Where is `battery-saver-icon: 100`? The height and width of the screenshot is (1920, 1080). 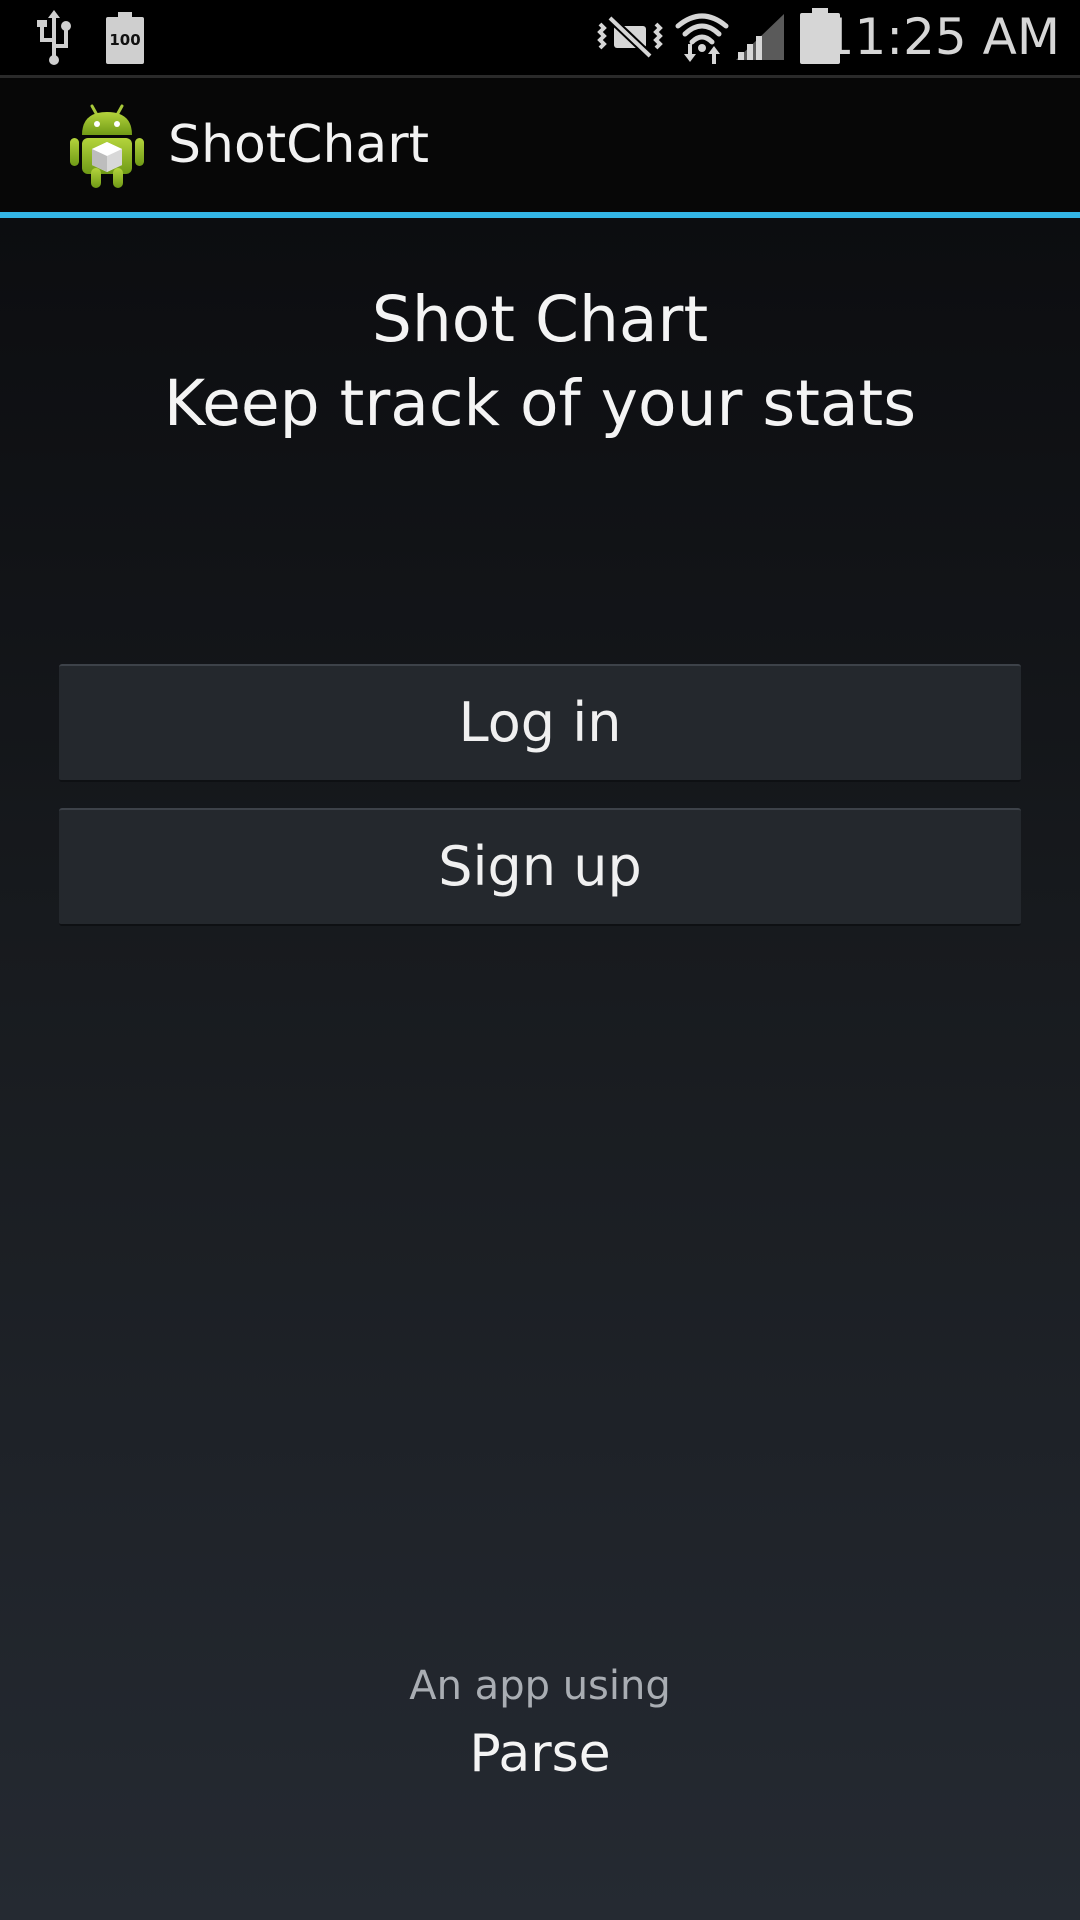
battery-saver-icon: 100 is located at coordinates (125, 38).